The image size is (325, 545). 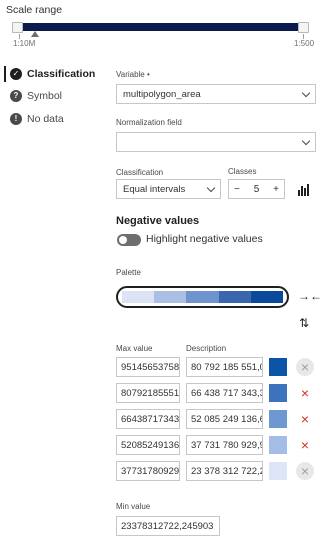 What do you see at coordinates (304, 190) in the screenshot?
I see `histogram-icon` at bounding box center [304, 190].